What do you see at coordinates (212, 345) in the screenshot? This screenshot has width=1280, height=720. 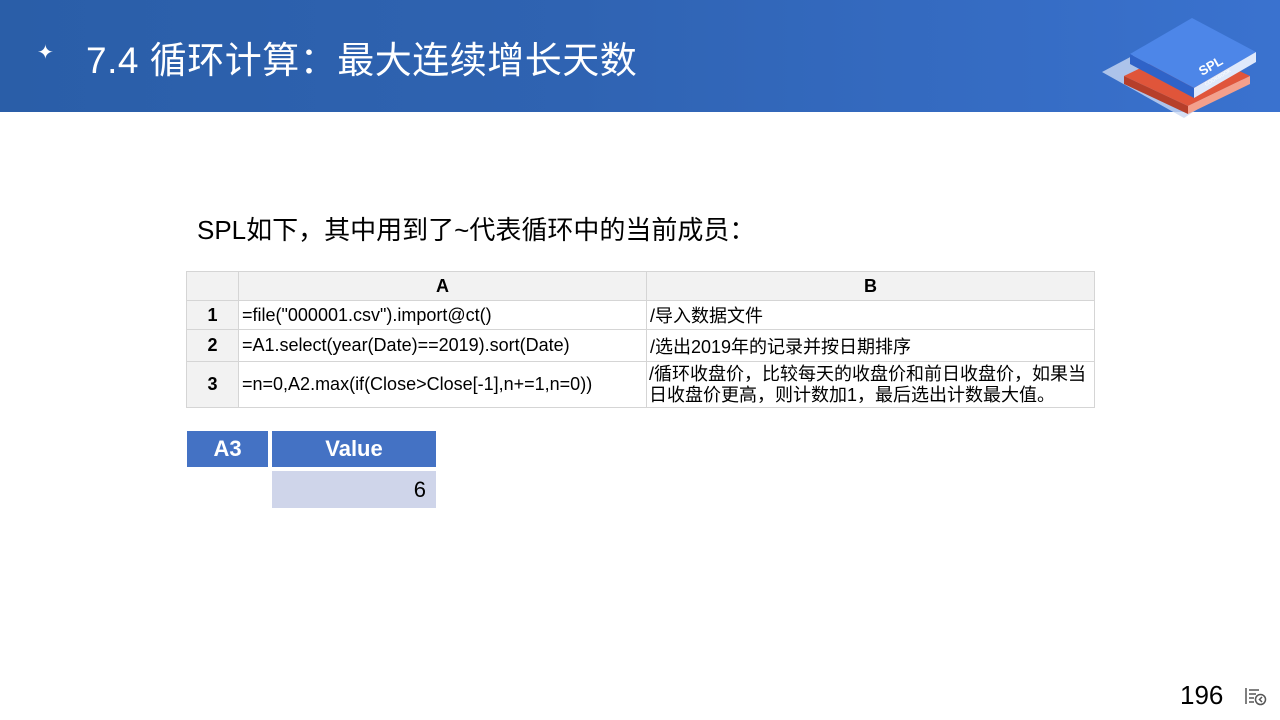 I see `row-number: 2` at bounding box center [212, 345].